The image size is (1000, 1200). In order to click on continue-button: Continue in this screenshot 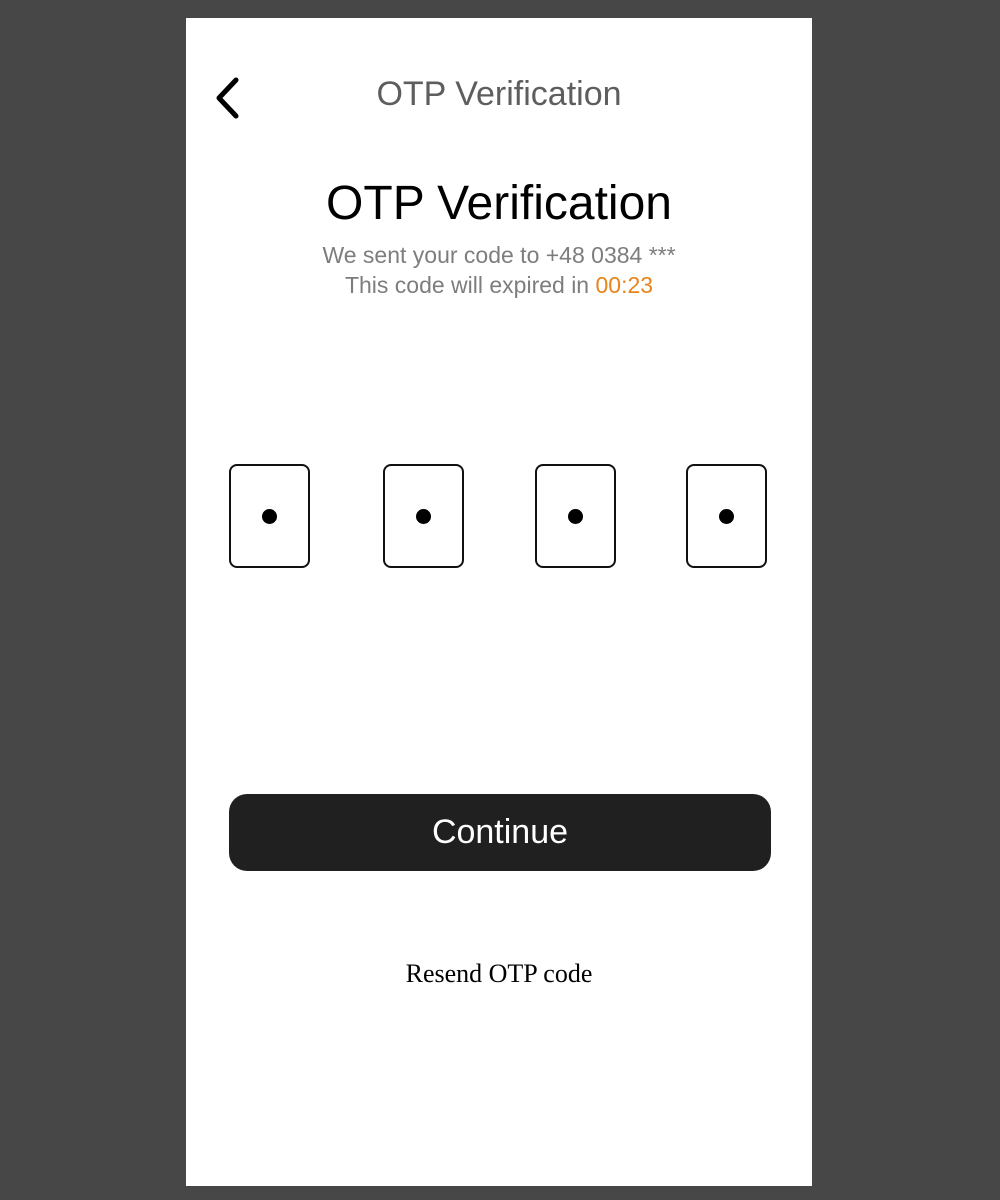, I will do `click(500, 832)`.